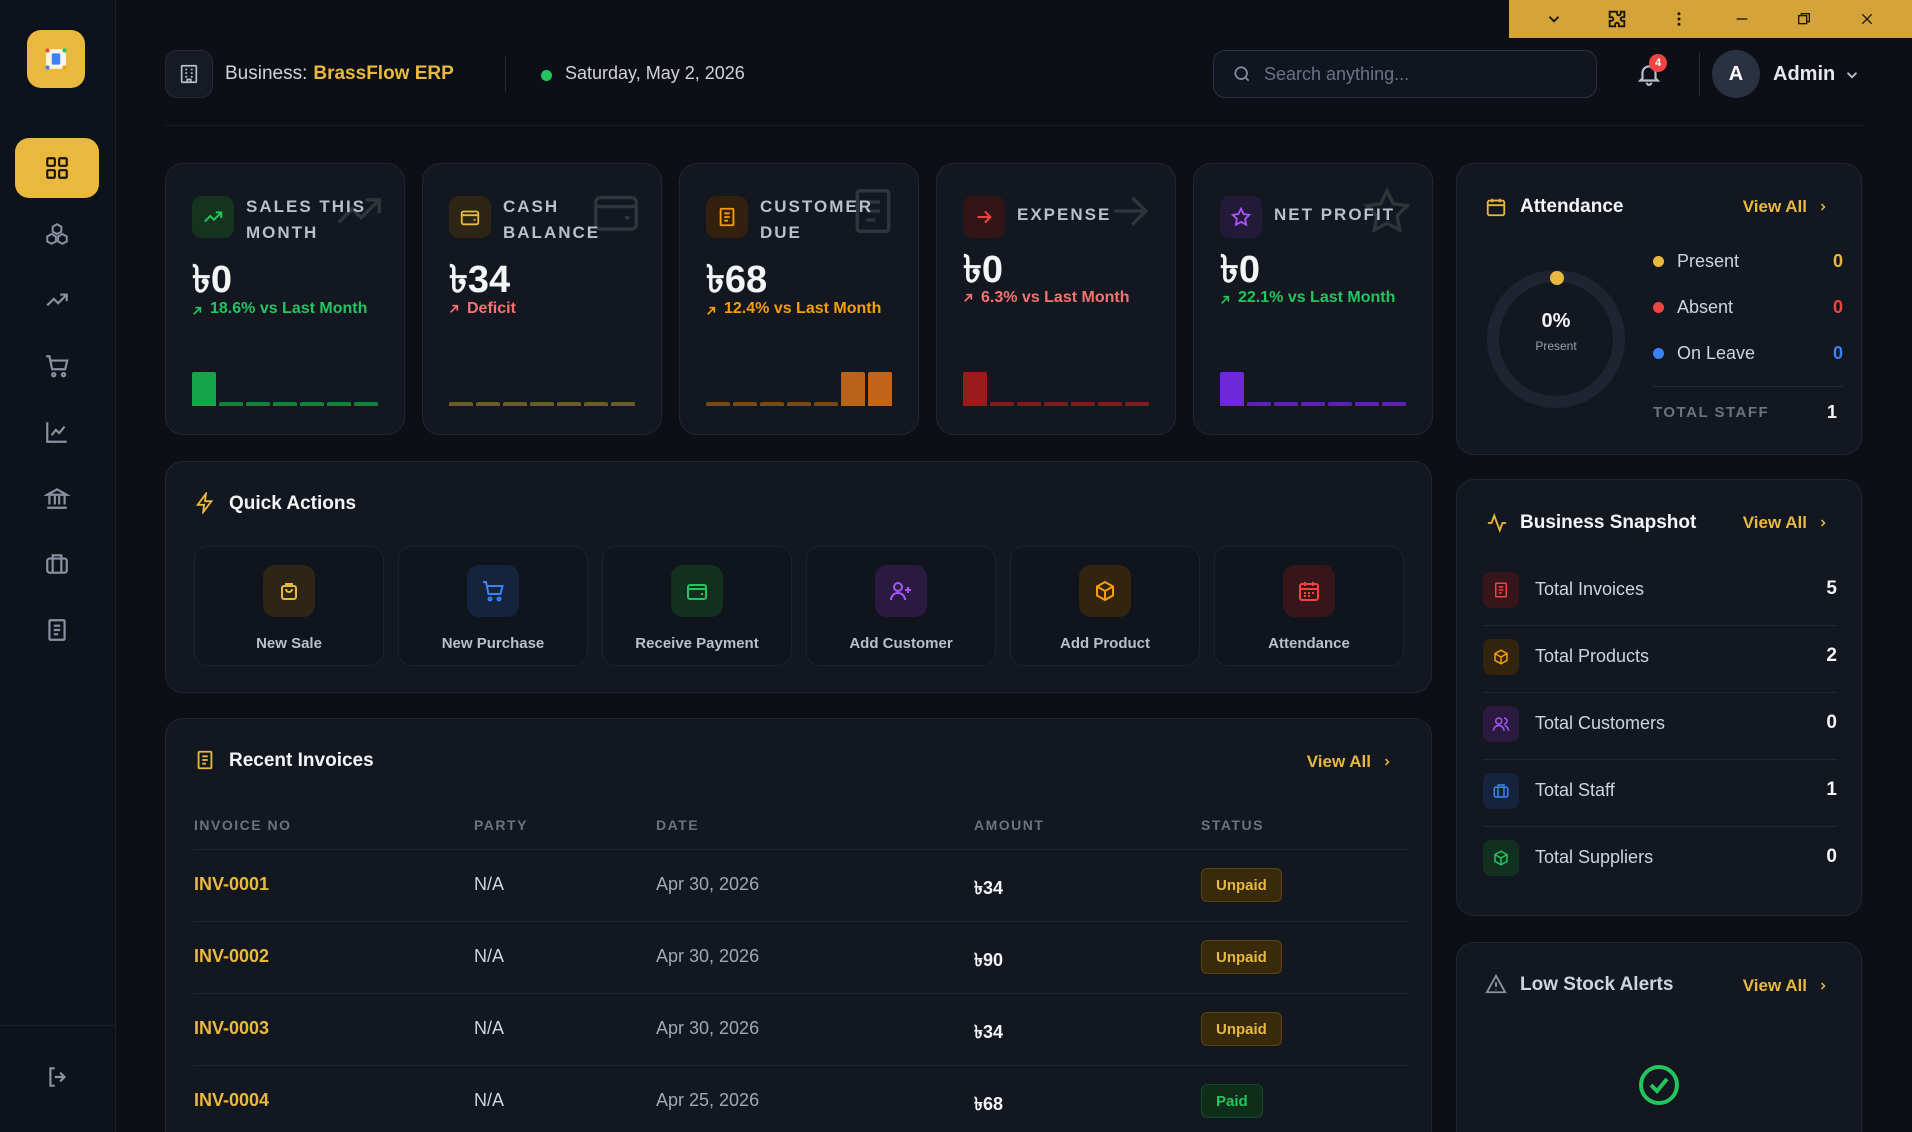 Image resolution: width=1912 pixels, height=1132 pixels. Describe the element at coordinates (1786, 207) in the screenshot. I see `view-all-attendance-link: View All` at that location.